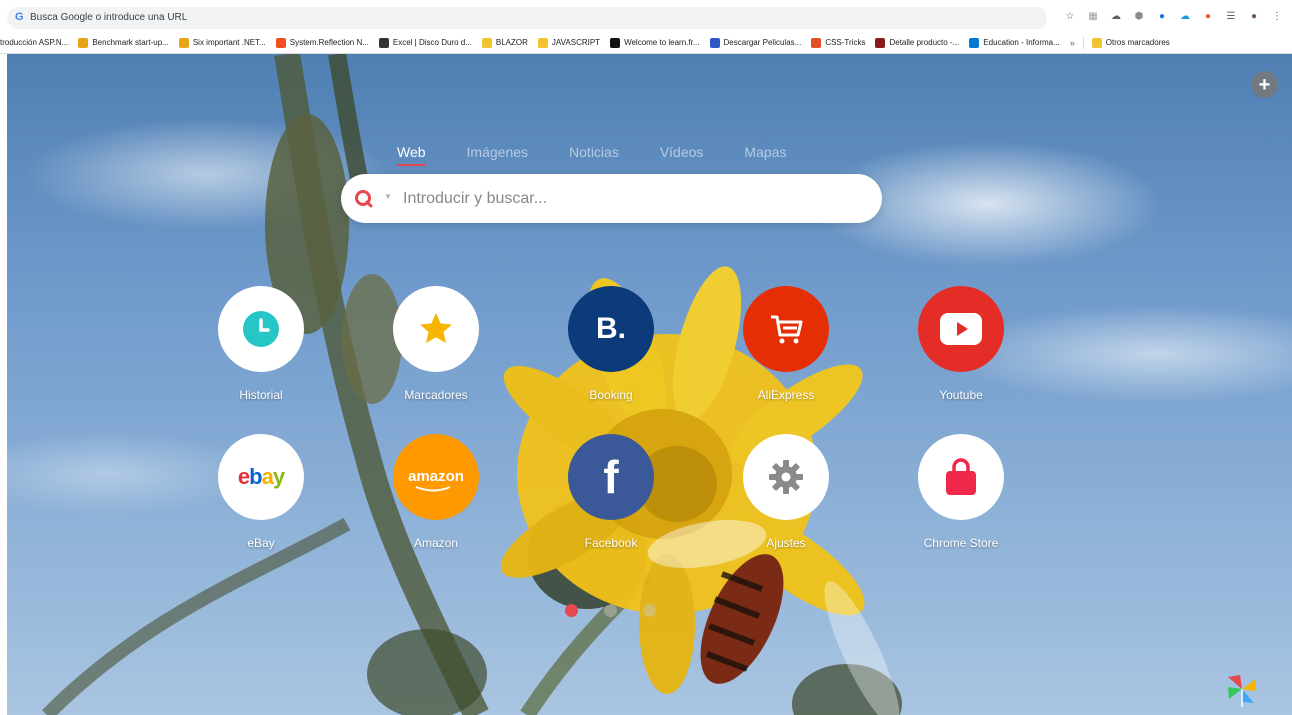 The width and height of the screenshot is (1292, 715). Describe the element at coordinates (786, 395) in the screenshot. I see `tile-label: AliExpress` at that location.